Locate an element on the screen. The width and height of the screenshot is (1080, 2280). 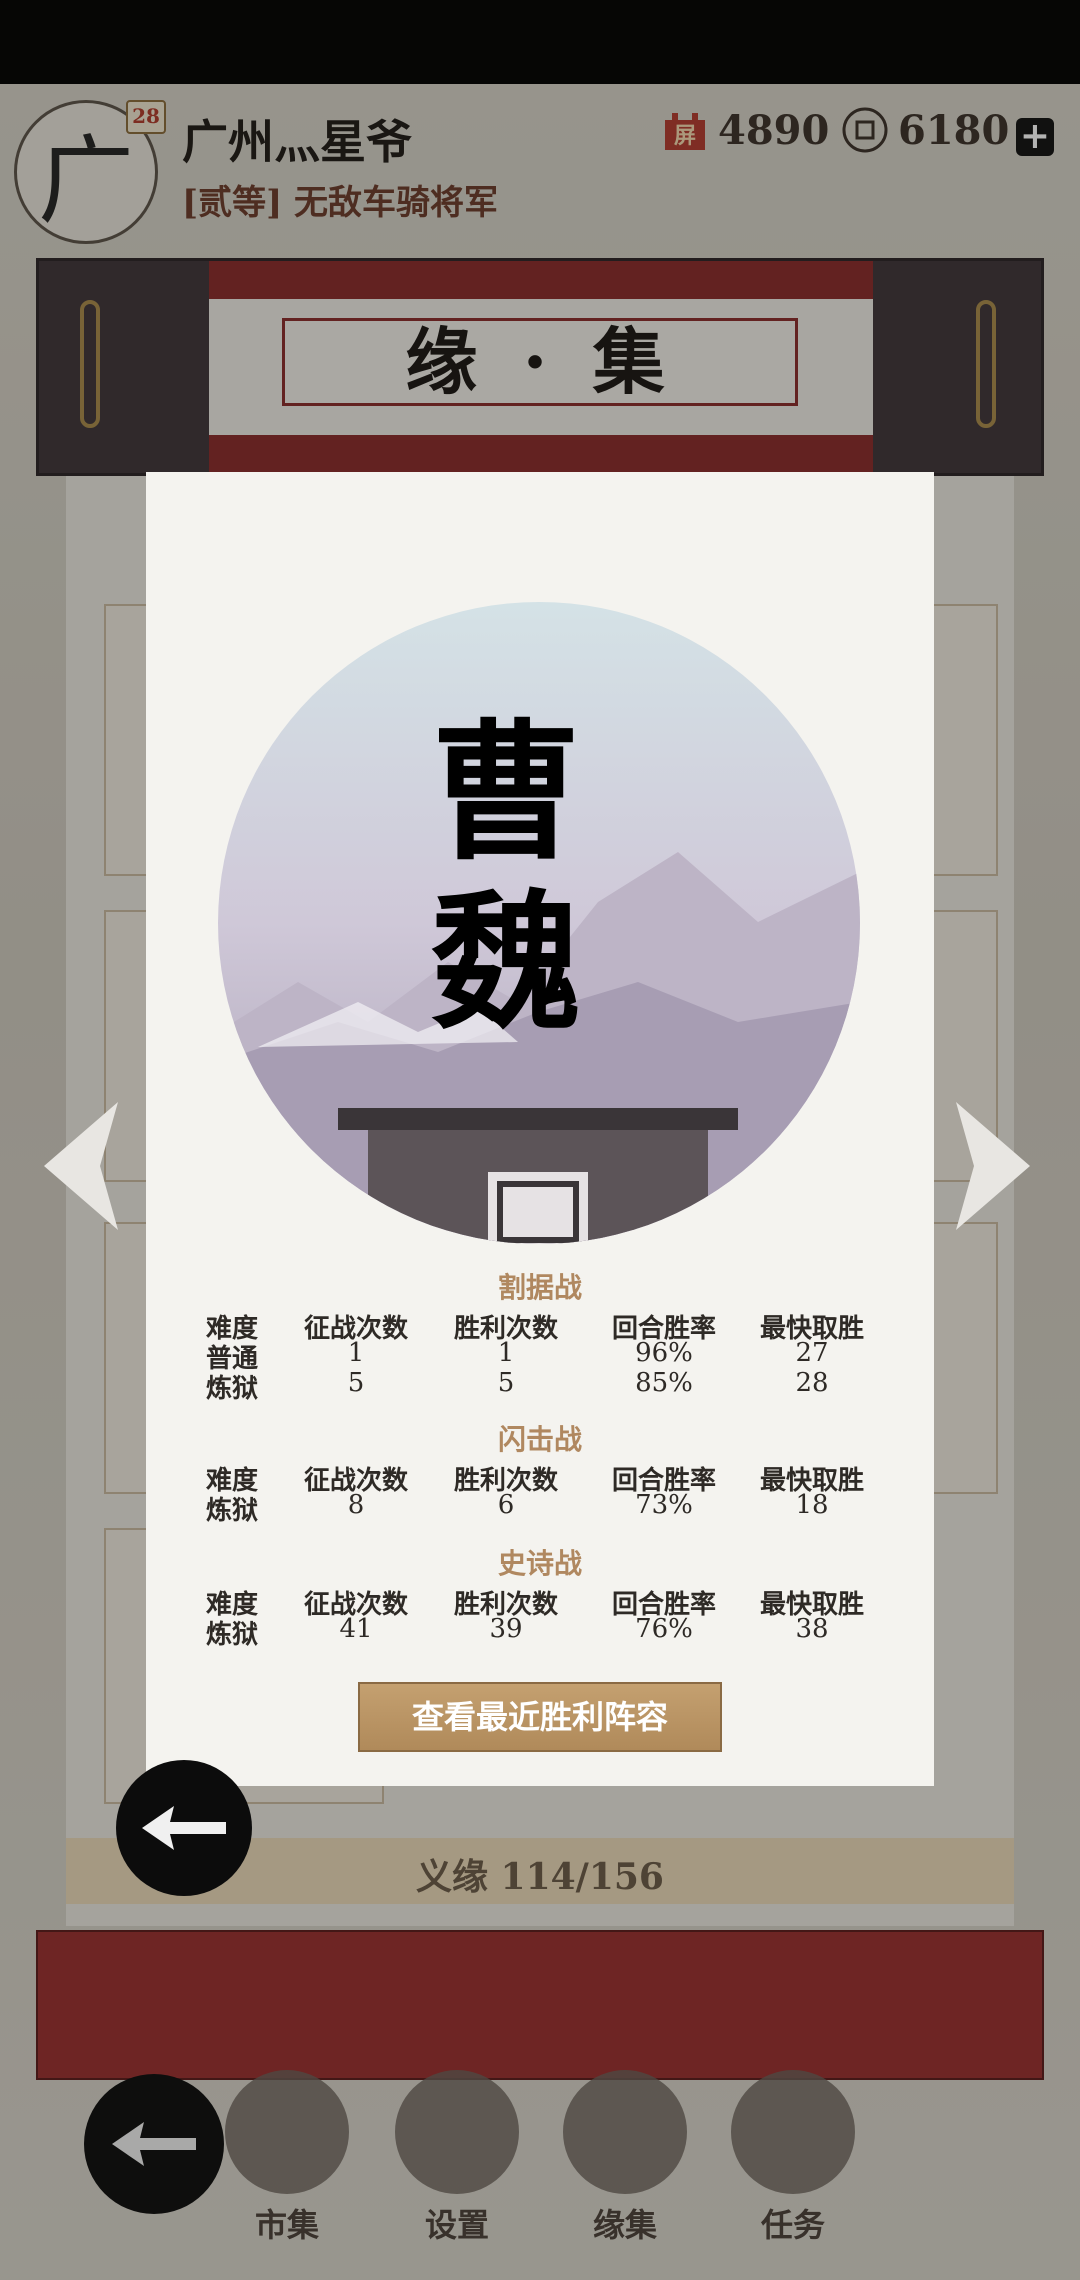
cell-battles: 5 is located at coordinates (356, 1383).